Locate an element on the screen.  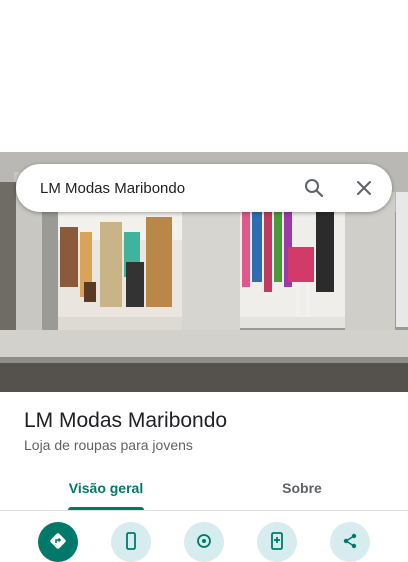
share-icon is located at coordinates (350, 538).